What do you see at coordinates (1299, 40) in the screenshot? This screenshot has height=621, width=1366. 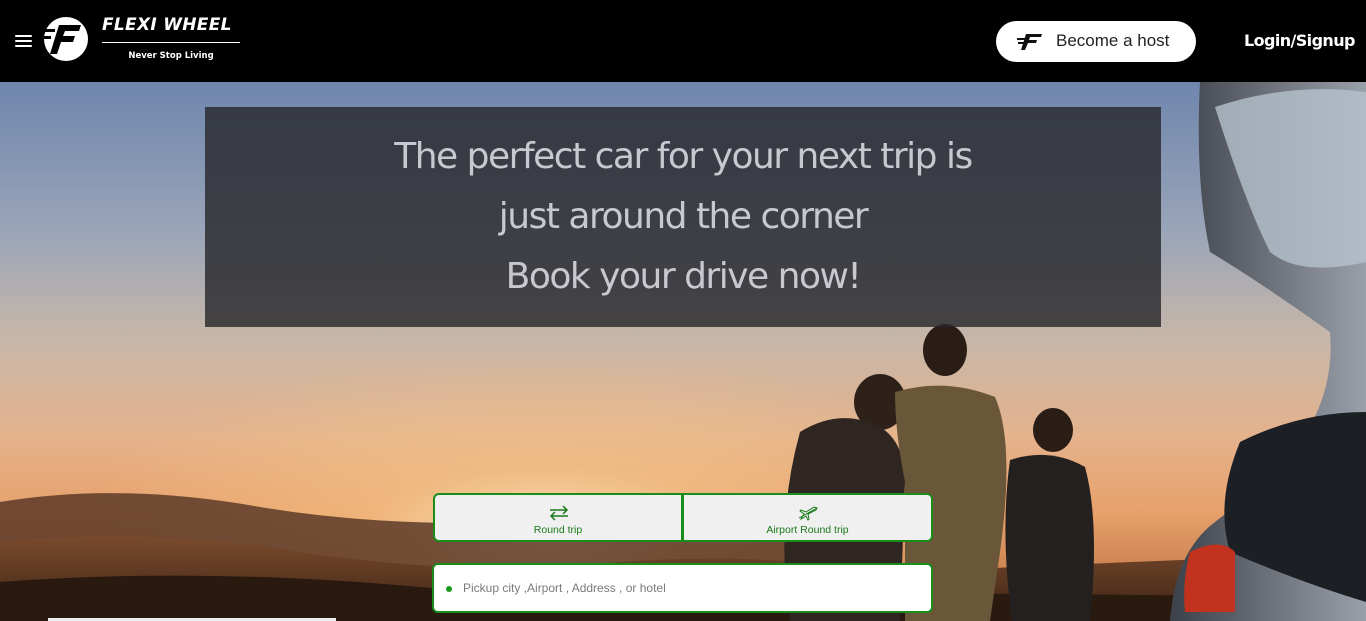 I see `login-signup-link: Login/Signup` at bounding box center [1299, 40].